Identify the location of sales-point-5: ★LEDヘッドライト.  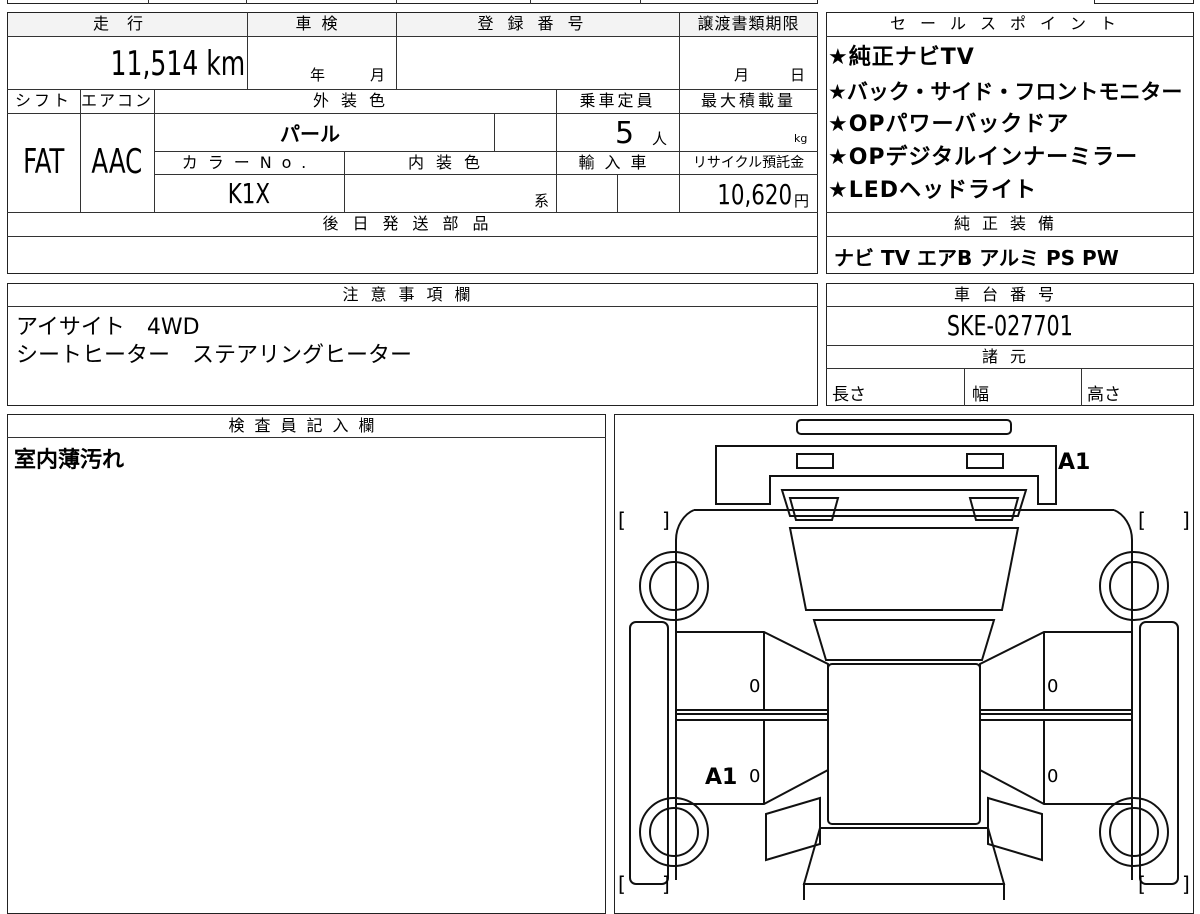
(933, 190).